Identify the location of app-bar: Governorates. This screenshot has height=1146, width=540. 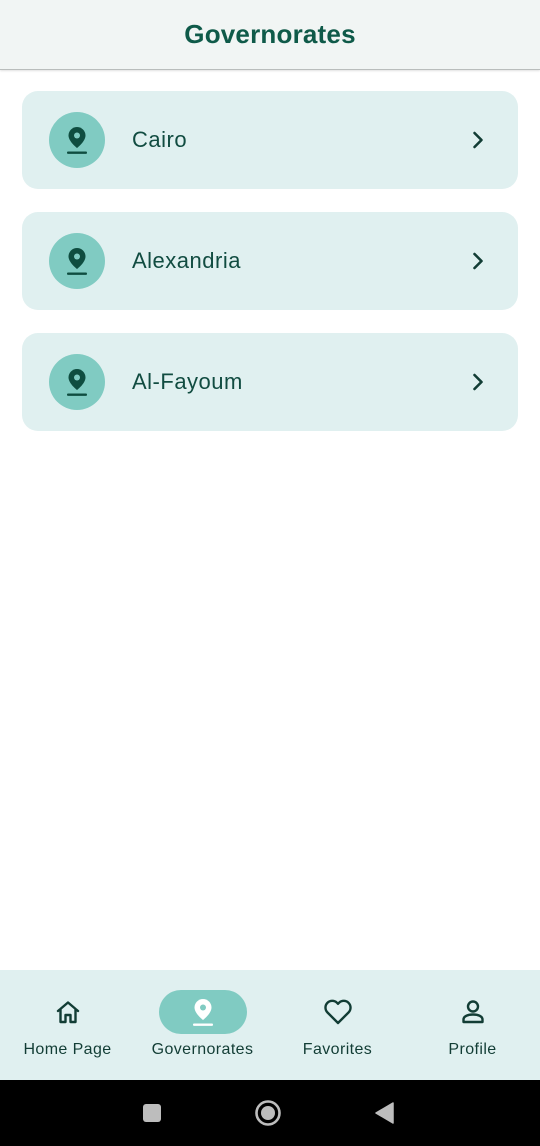
(270, 35).